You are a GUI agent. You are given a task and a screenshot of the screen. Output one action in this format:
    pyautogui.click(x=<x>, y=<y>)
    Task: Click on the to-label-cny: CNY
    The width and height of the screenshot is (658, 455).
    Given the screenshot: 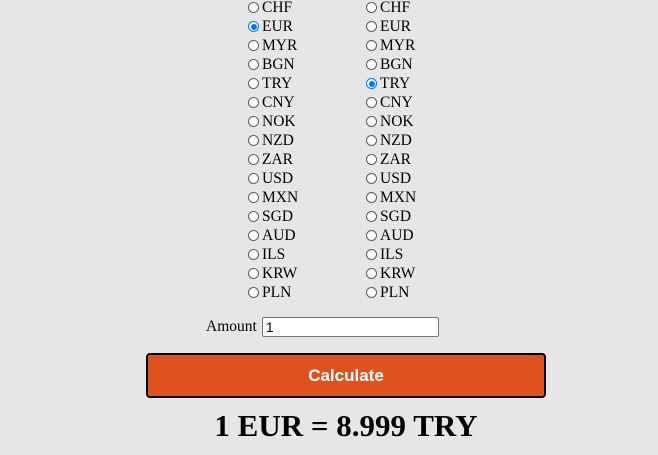 What is the action you would take?
    pyautogui.click(x=396, y=102)
    